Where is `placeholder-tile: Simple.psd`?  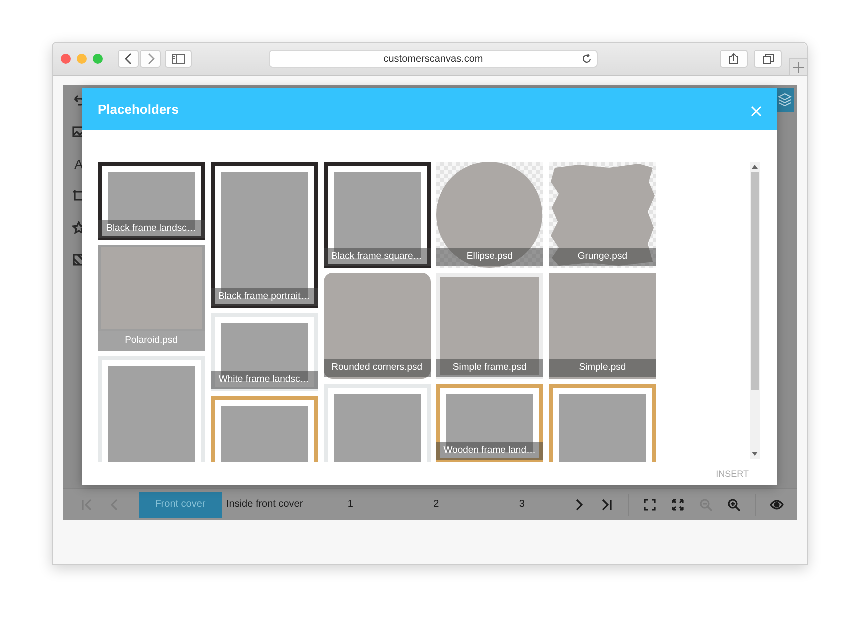 placeholder-tile: Simple.psd is located at coordinates (602, 326).